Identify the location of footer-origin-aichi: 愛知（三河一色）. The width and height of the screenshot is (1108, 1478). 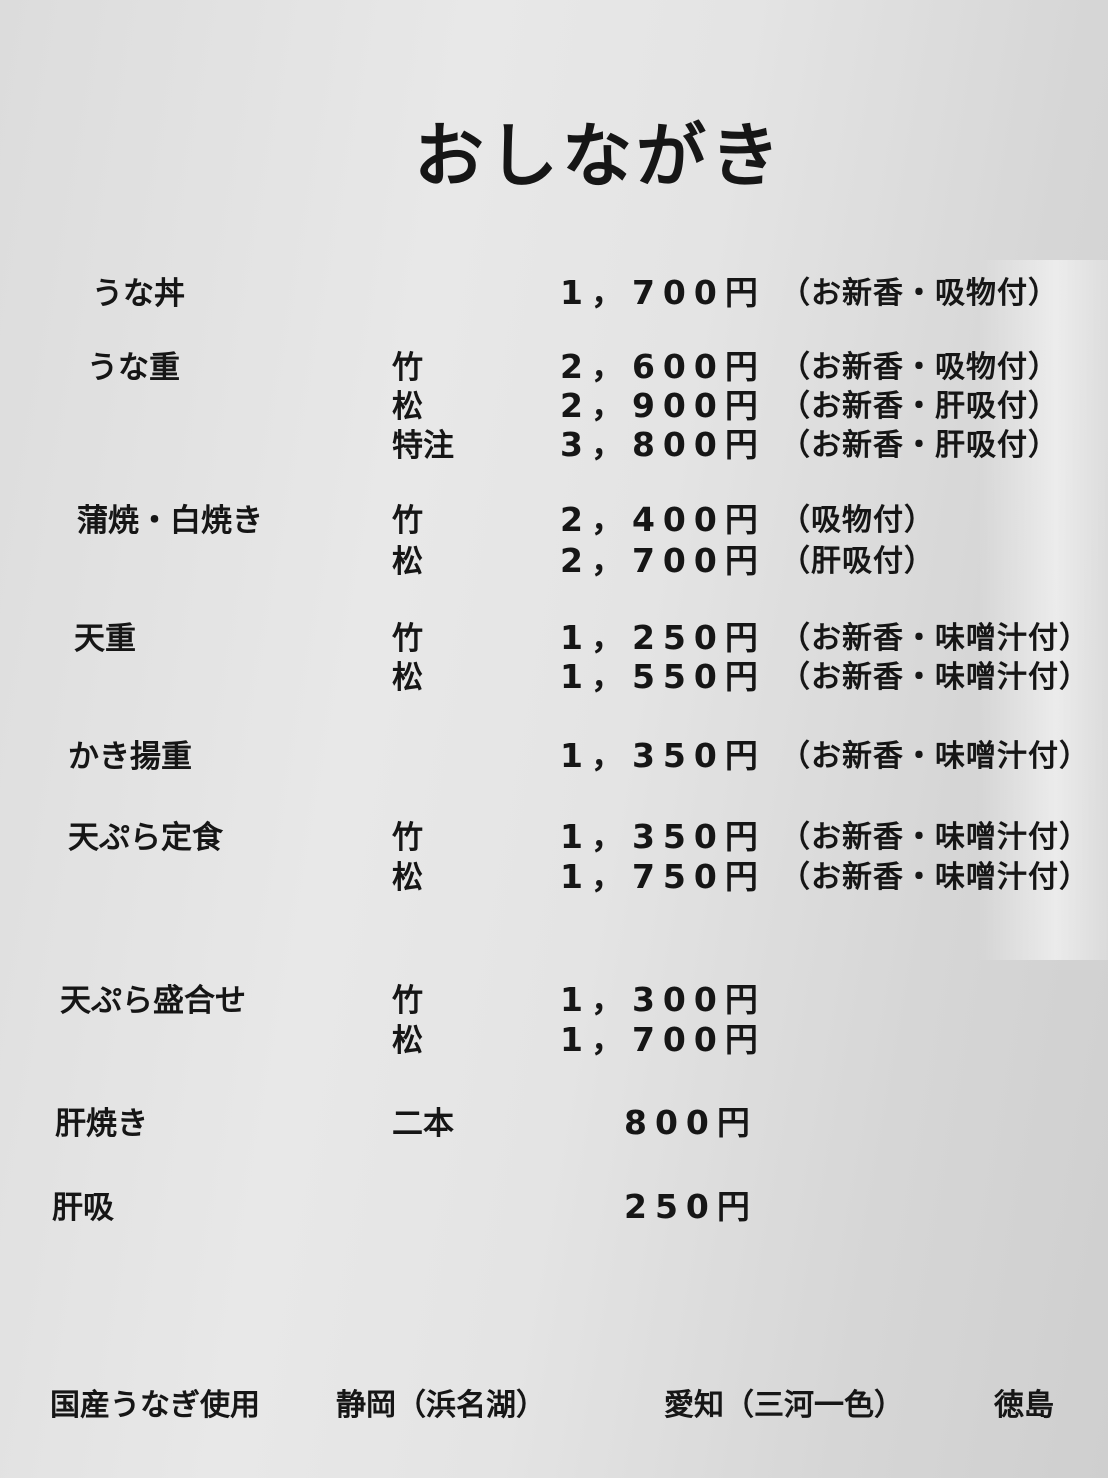
(784, 1405).